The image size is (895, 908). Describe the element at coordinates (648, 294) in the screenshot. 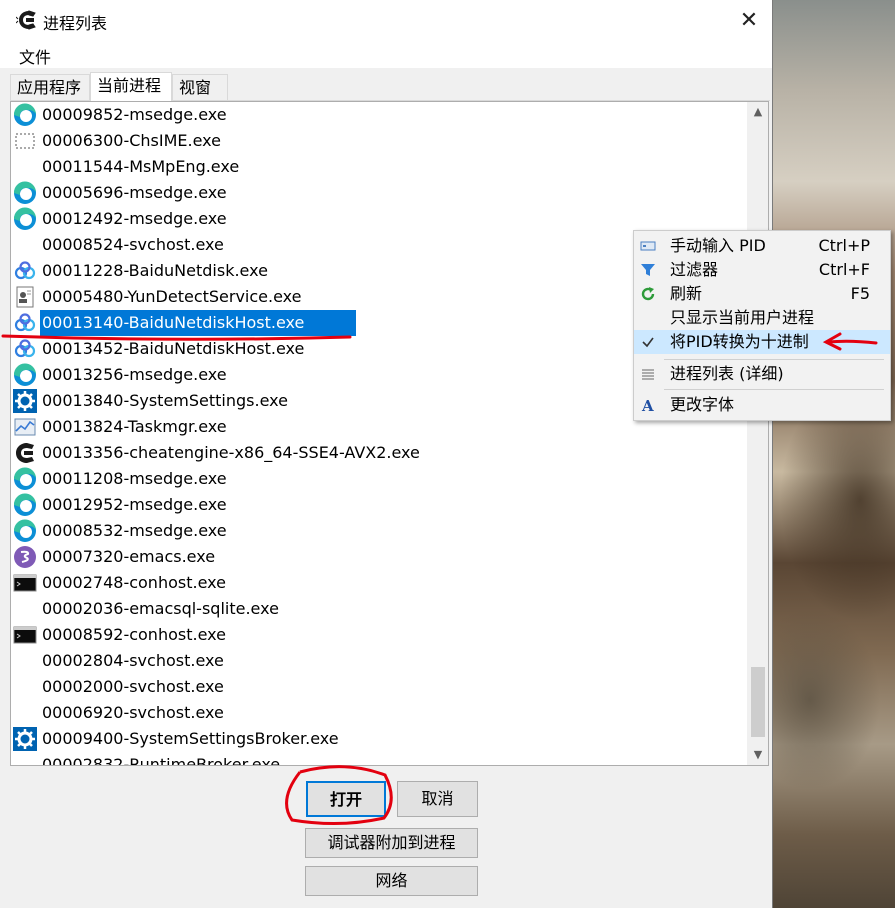

I see `refresh-icon` at that location.